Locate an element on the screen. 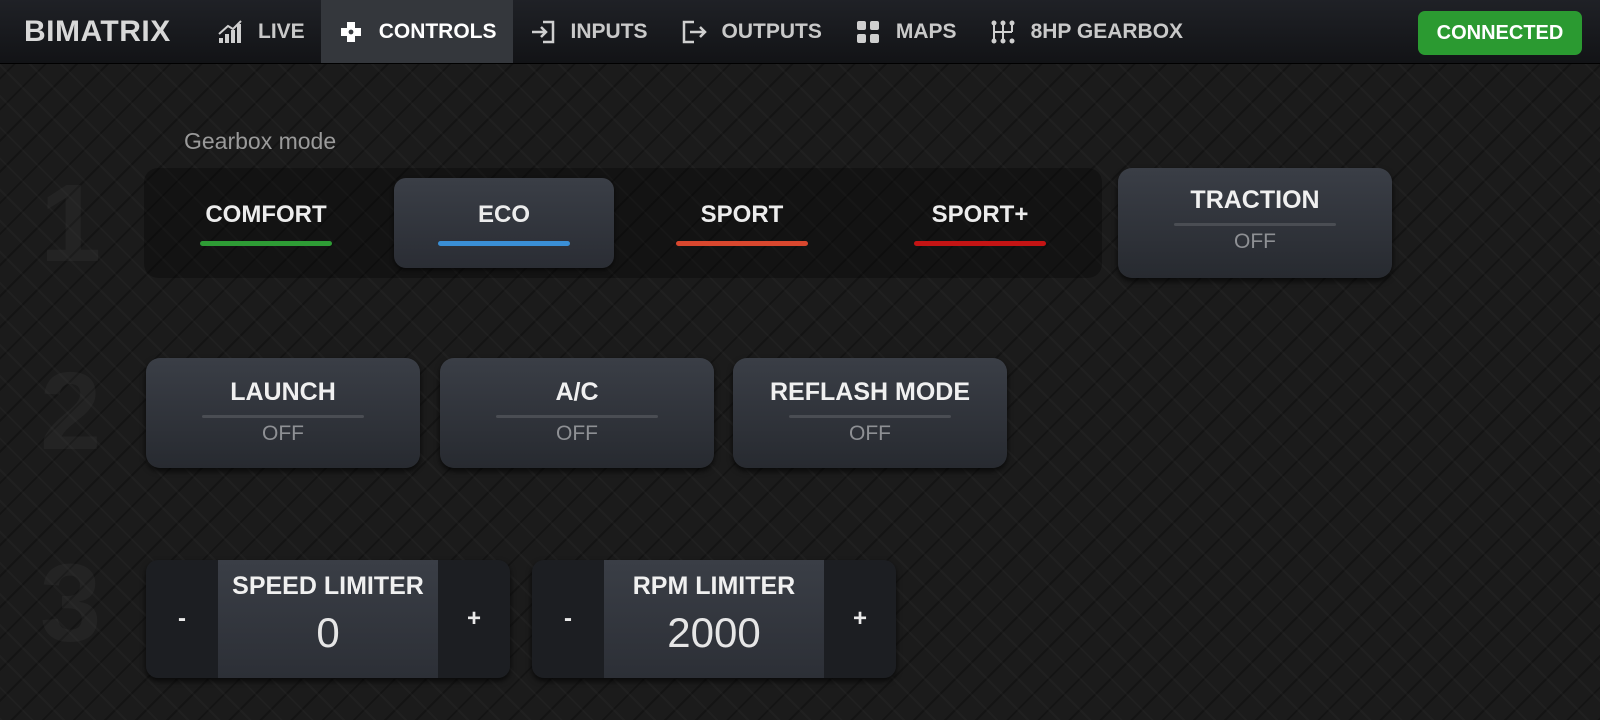 The width and height of the screenshot is (1600, 720). speed-limiter-title: SPEED LIMITER is located at coordinates (328, 586).